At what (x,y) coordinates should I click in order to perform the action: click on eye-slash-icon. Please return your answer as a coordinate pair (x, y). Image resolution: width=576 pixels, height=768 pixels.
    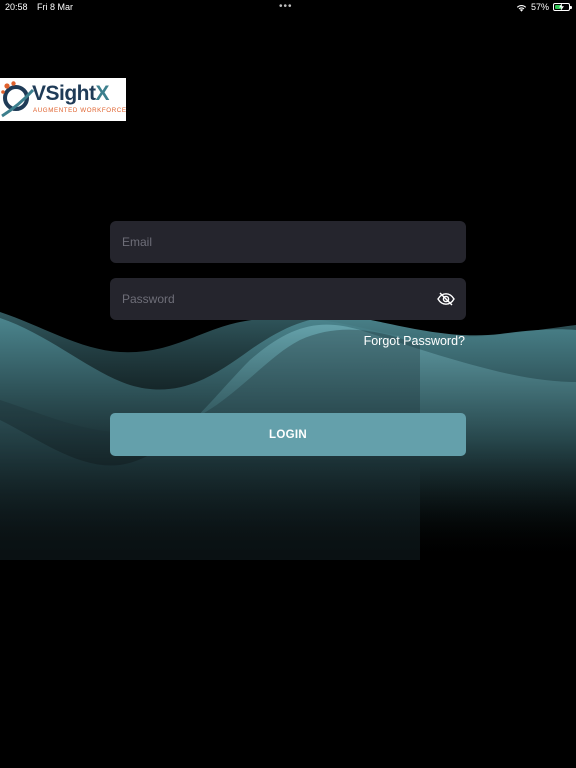
    Looking at the image, I should click on (446, 299).